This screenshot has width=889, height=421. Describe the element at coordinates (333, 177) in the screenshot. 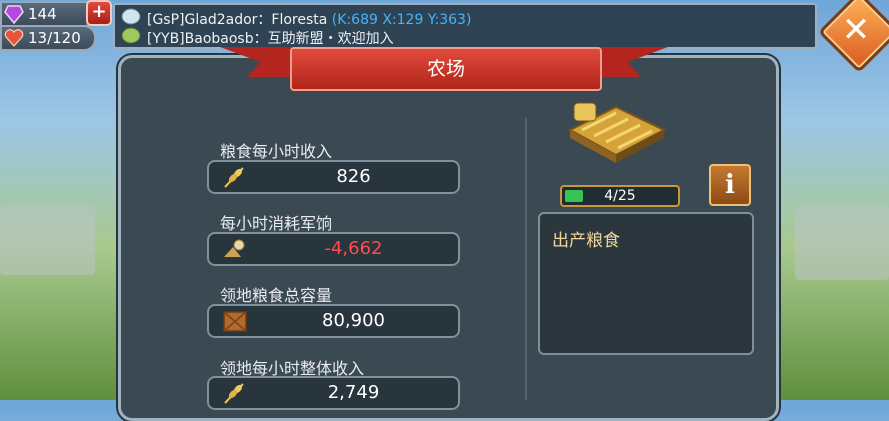

I see `stat-food-income: 826` at that location.